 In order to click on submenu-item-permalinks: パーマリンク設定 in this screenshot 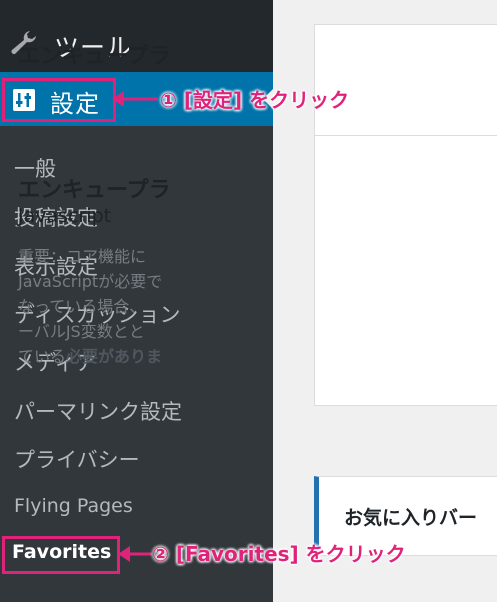, I will do `click(98, 411)`.